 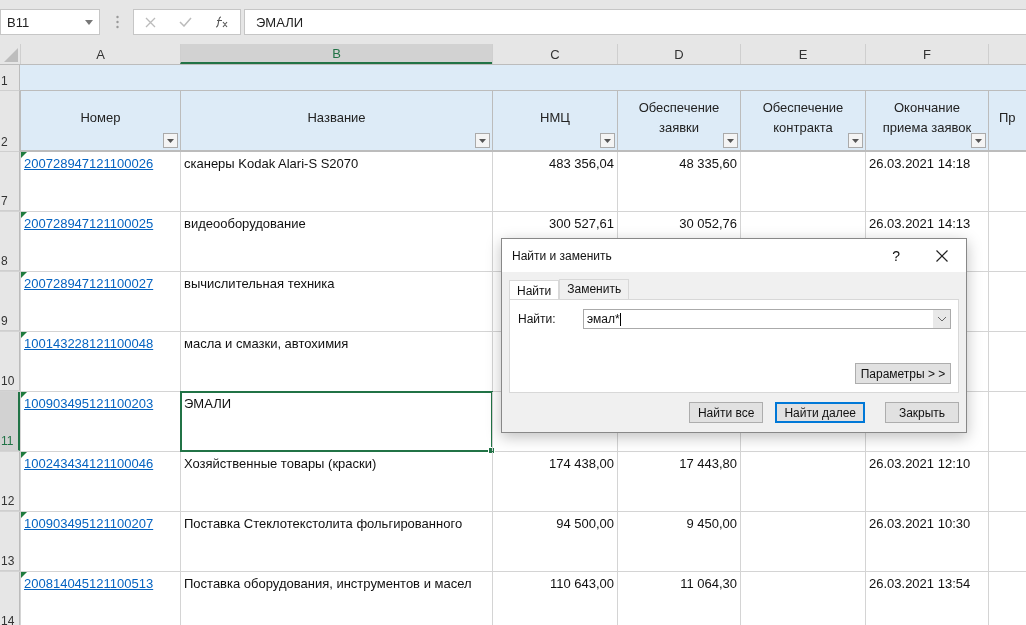 I want to click on help-button: ?, so click(x=896, y=255).